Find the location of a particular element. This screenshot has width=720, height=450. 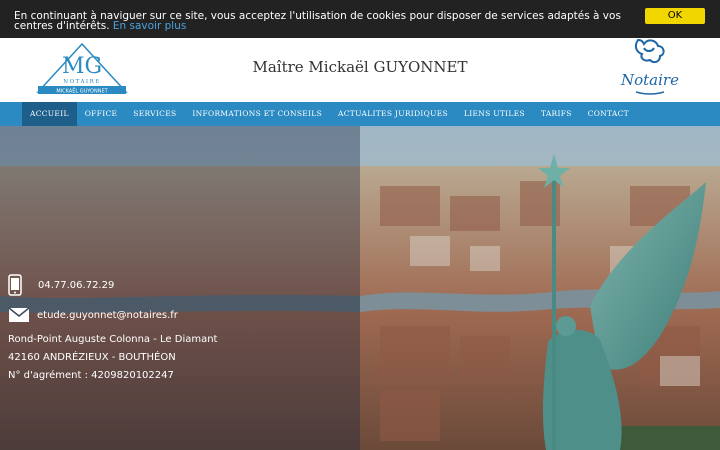

email-address: etude.guyonnet@notaires.fr is located at coordinates (107, 315).